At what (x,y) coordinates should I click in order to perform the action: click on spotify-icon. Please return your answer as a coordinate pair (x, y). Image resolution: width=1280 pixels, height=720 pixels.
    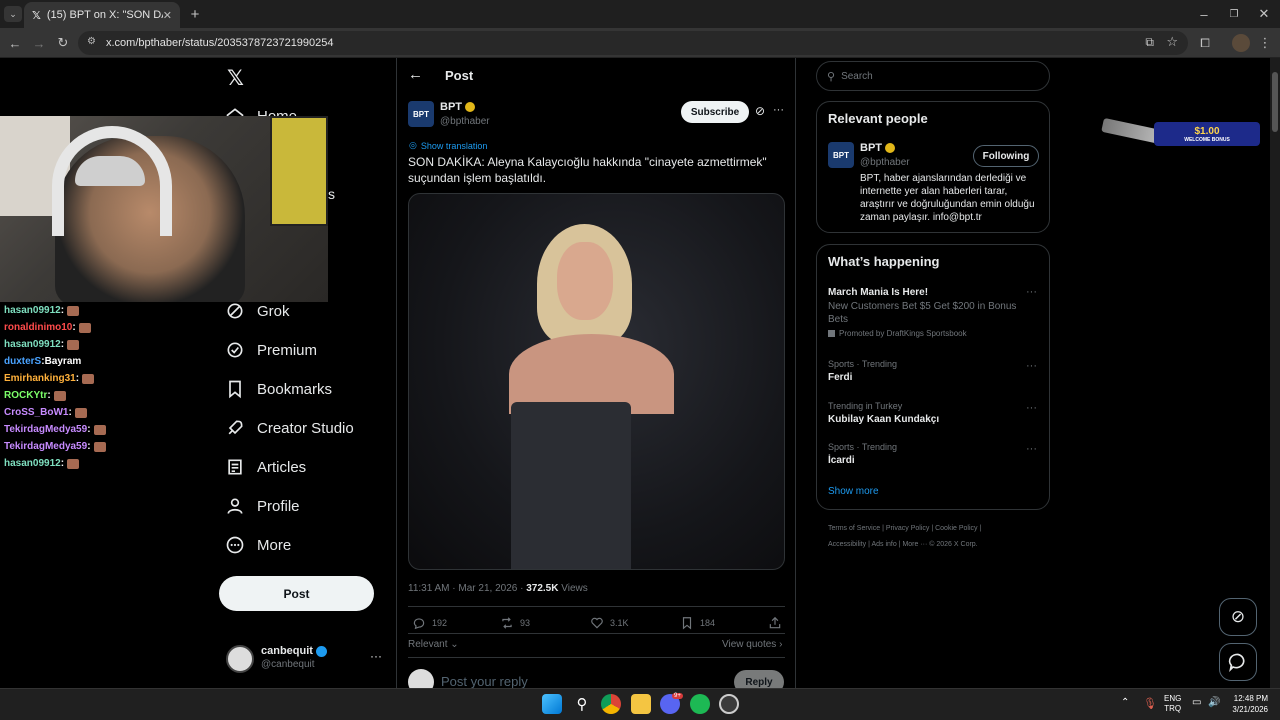
    Looking at the image, I should click on (700, 704).